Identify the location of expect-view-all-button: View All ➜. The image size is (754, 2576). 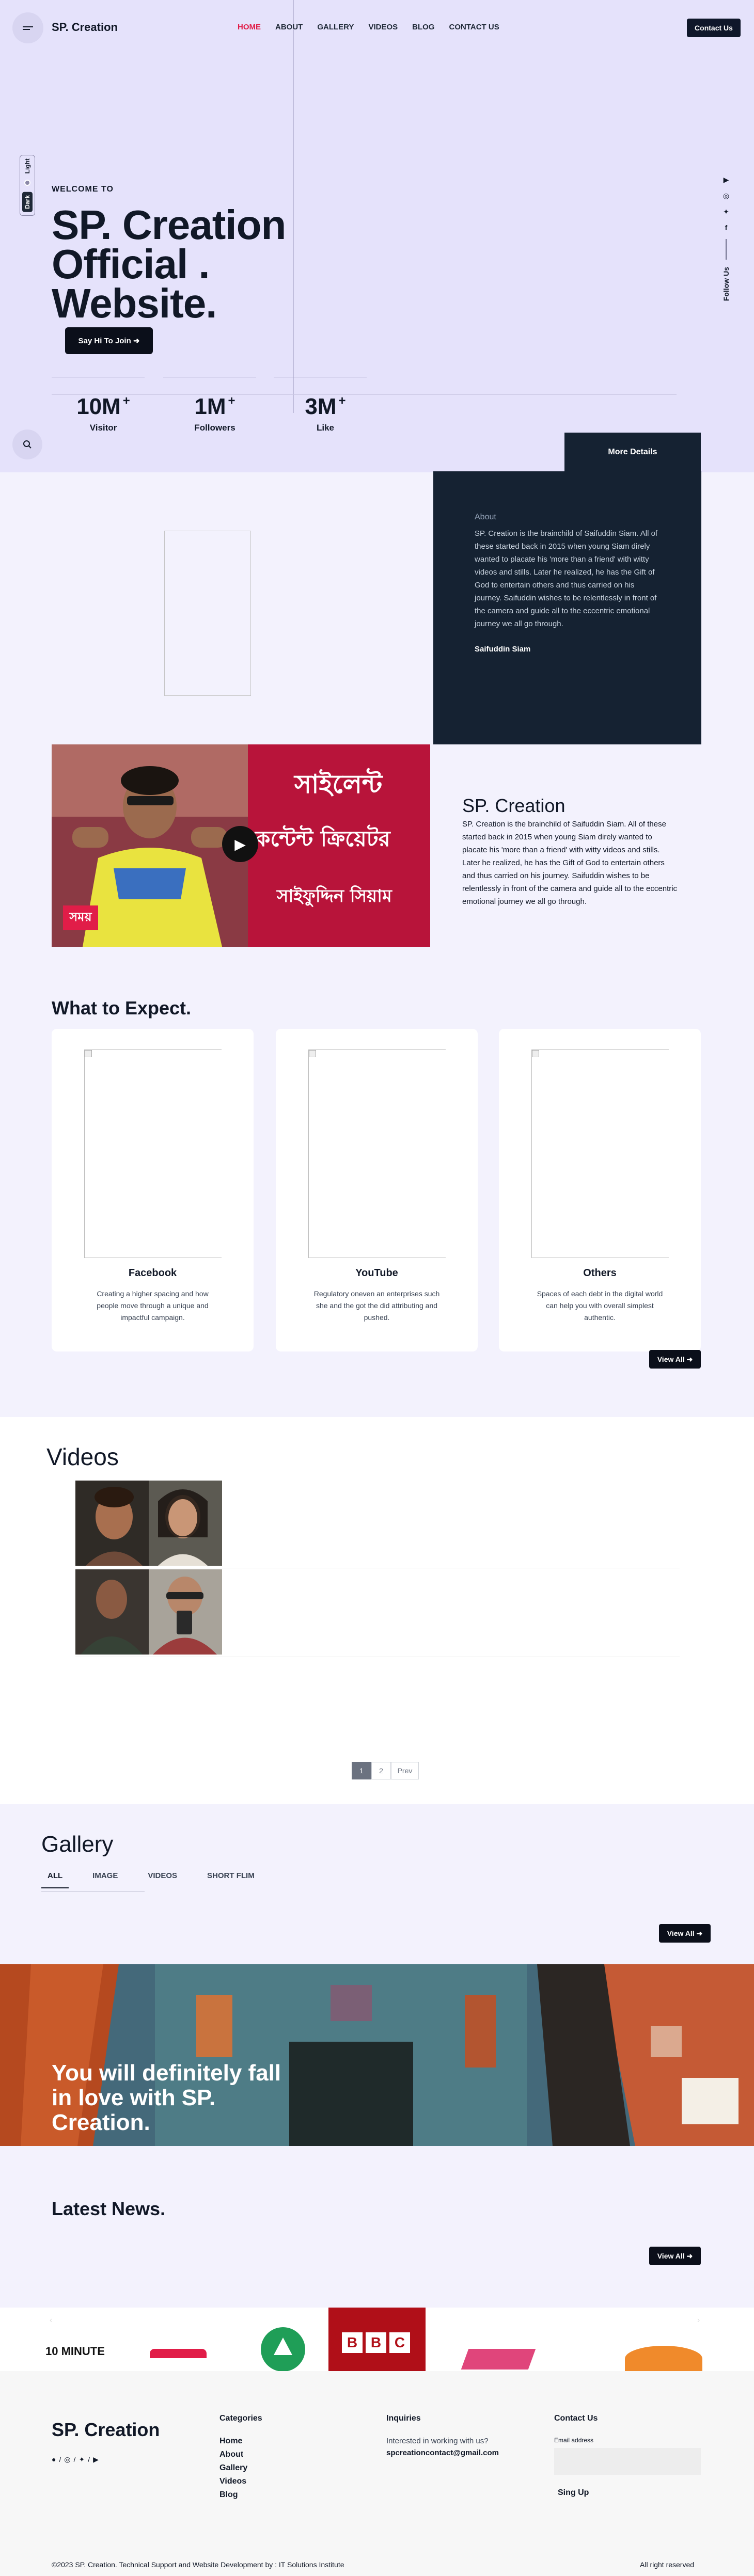
(675, 1359).